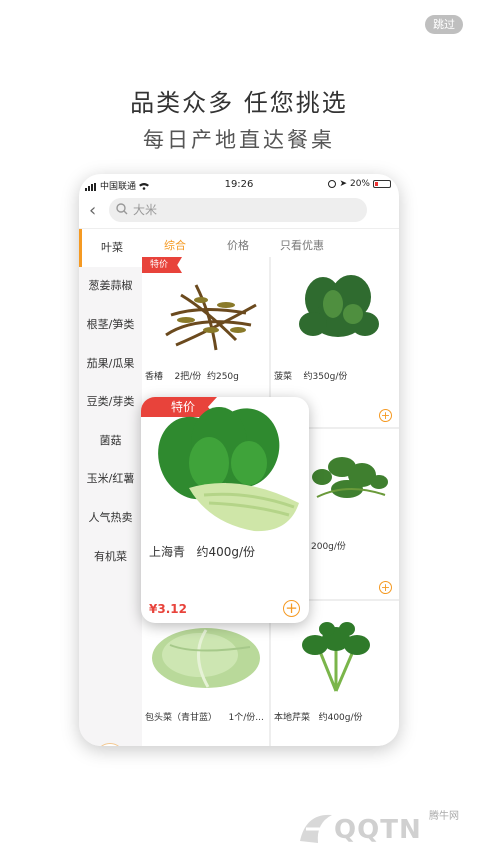 This screenshot has width=478, height=851. What do you see at coordinates (302, 245) in the screenshot?
I see `tab-discount-only: 只看优惠` at bounding box center [302, 245].